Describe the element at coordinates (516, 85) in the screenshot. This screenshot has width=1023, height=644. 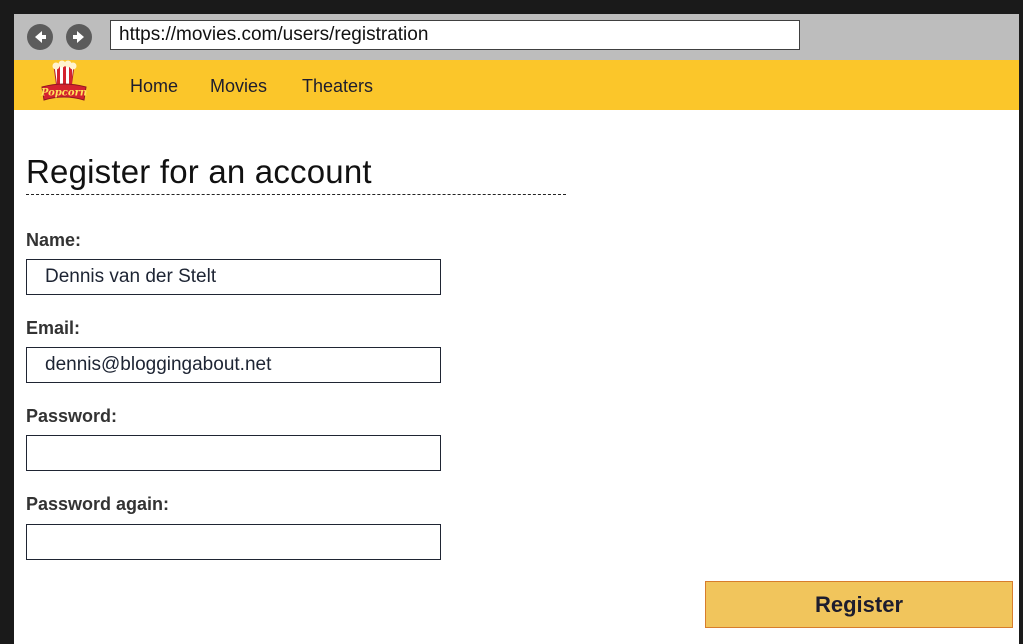
I see `site-header: Popcorn Home Movies Theaters` at that location.